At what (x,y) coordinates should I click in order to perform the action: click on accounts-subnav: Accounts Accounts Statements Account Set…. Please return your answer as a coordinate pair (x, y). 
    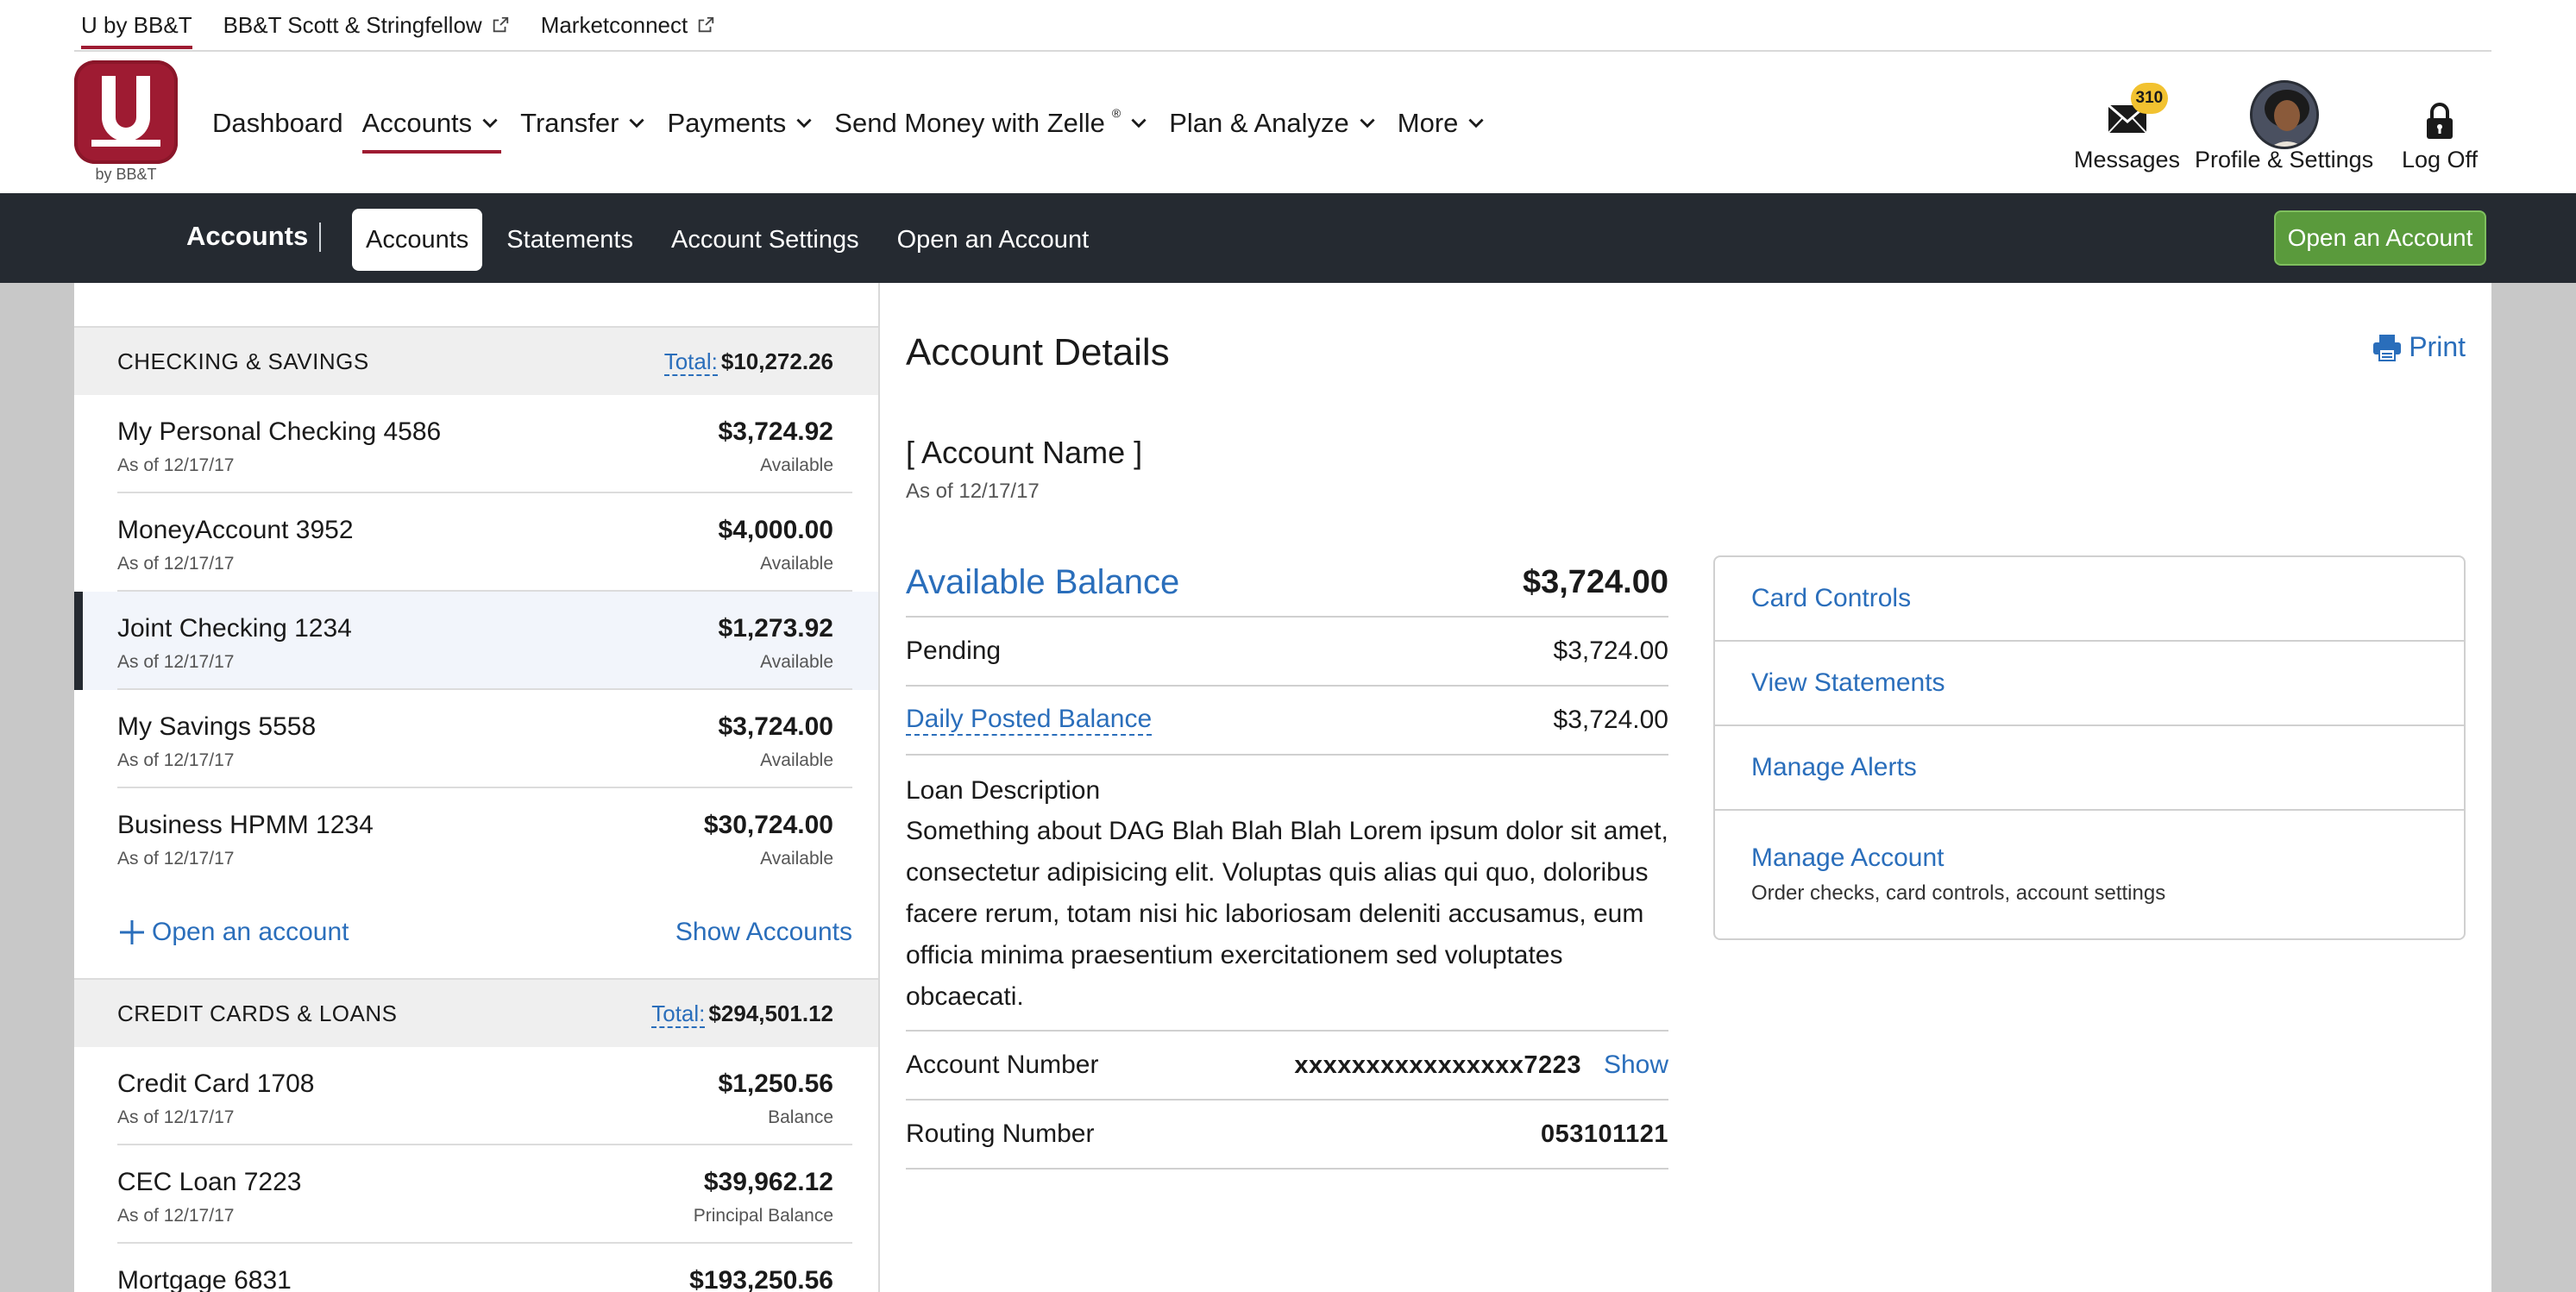
    Looking at the image, I should click on (1288, 238).